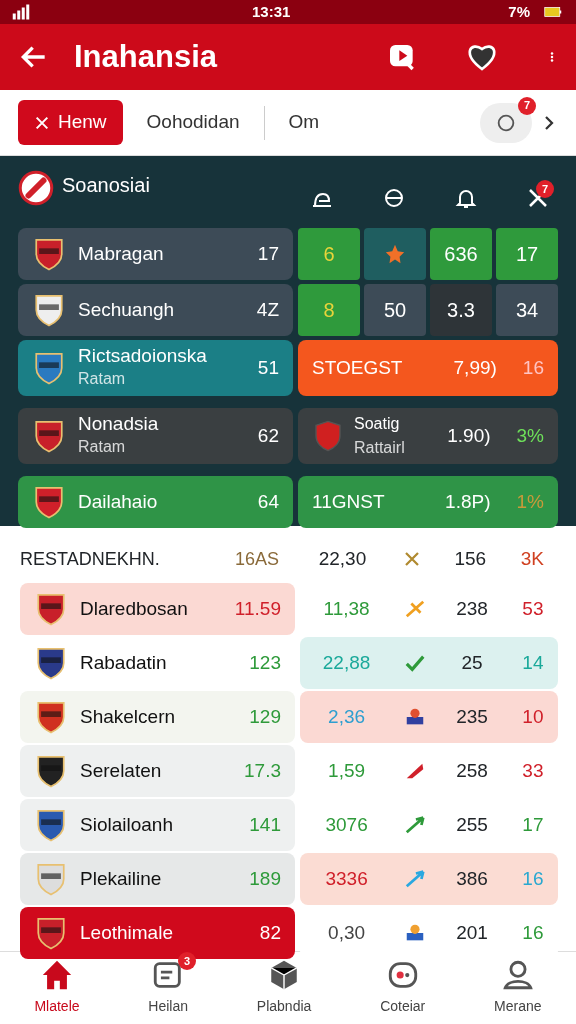 This screenshot has height=1024, width=576. What do you see at coordinates (533, 608) in the screenshot?
I see `odds-value: 53` at bounding box center [533, 608].